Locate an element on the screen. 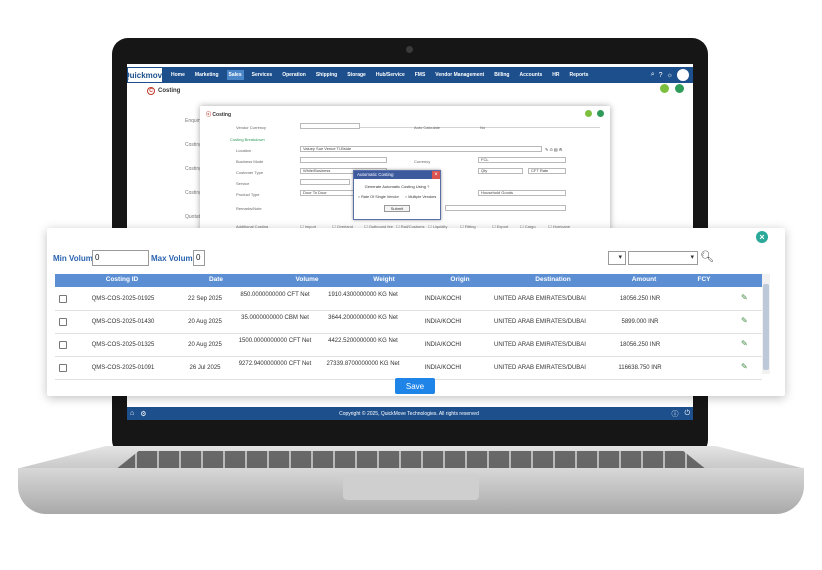  cell-volume: 9272.9400000000 CFT Net is located at coordinates (275, 364).